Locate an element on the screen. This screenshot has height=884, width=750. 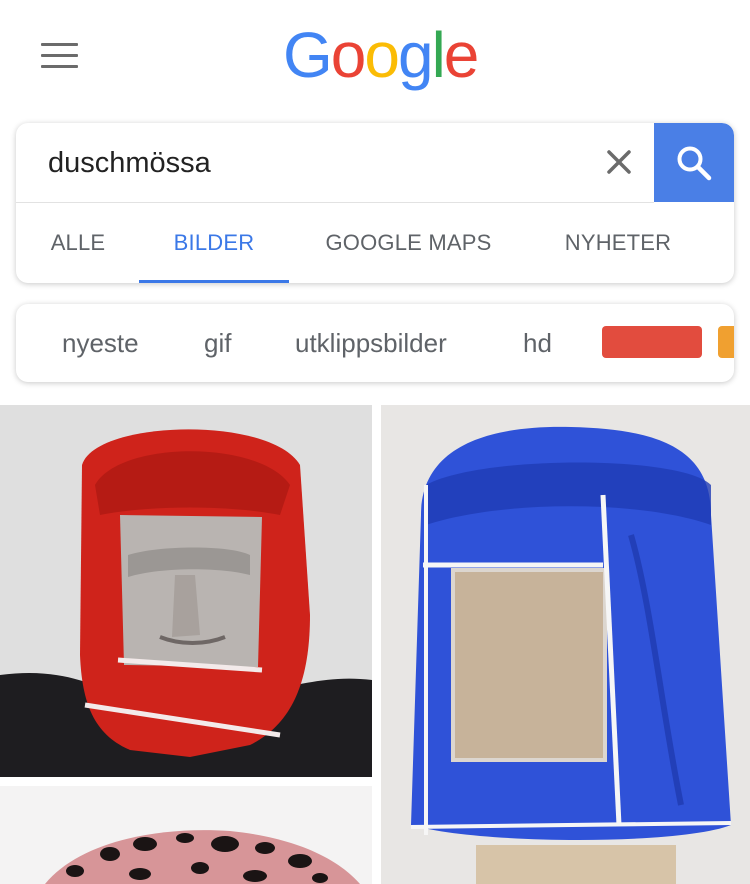
tab-alle: ALLE is located at coordinates (78, 243).